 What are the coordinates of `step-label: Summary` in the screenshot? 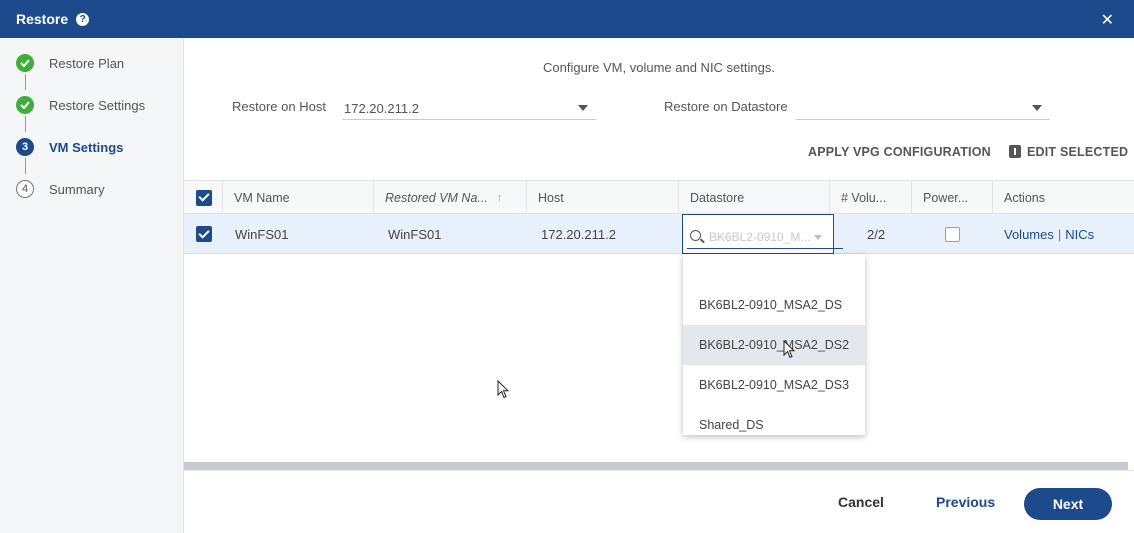 It's located at (77, 189).